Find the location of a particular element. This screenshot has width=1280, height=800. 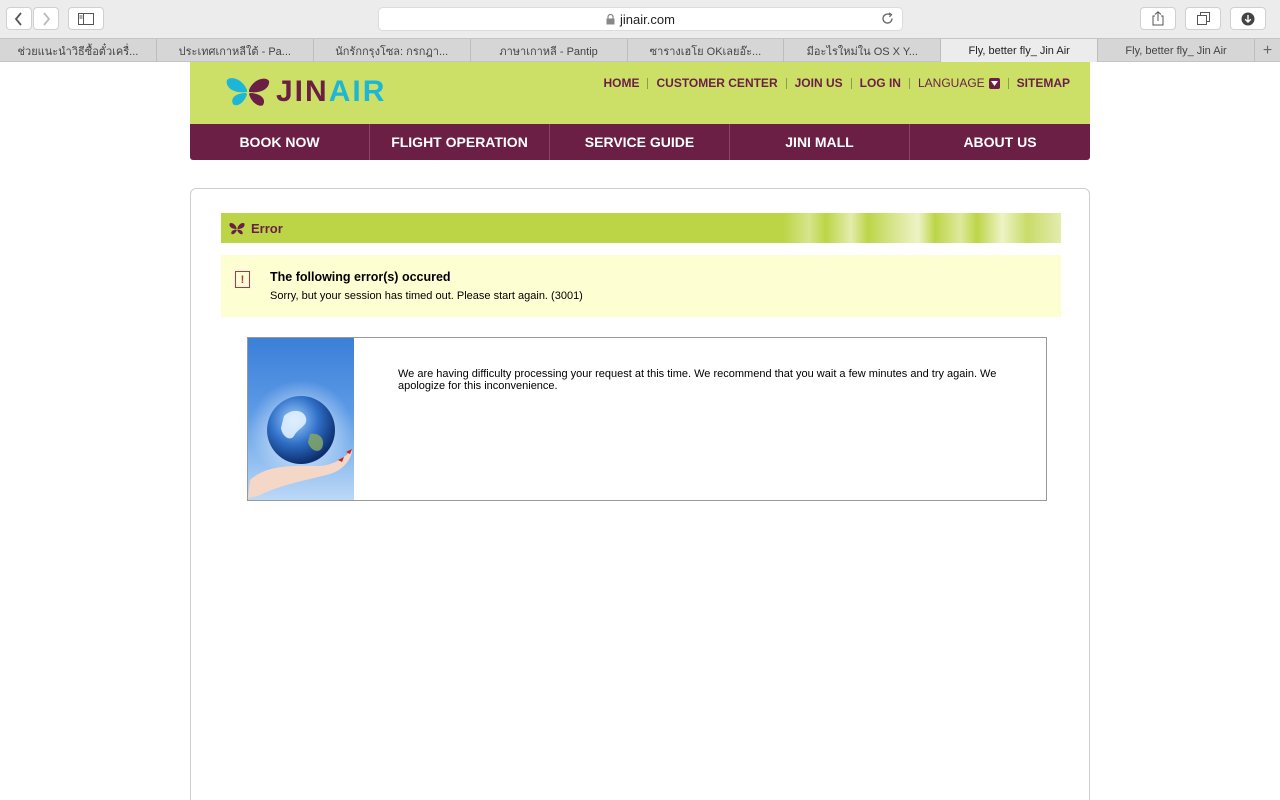

nav-join-us-link: JOIN US is located at coordinates (819, 83).